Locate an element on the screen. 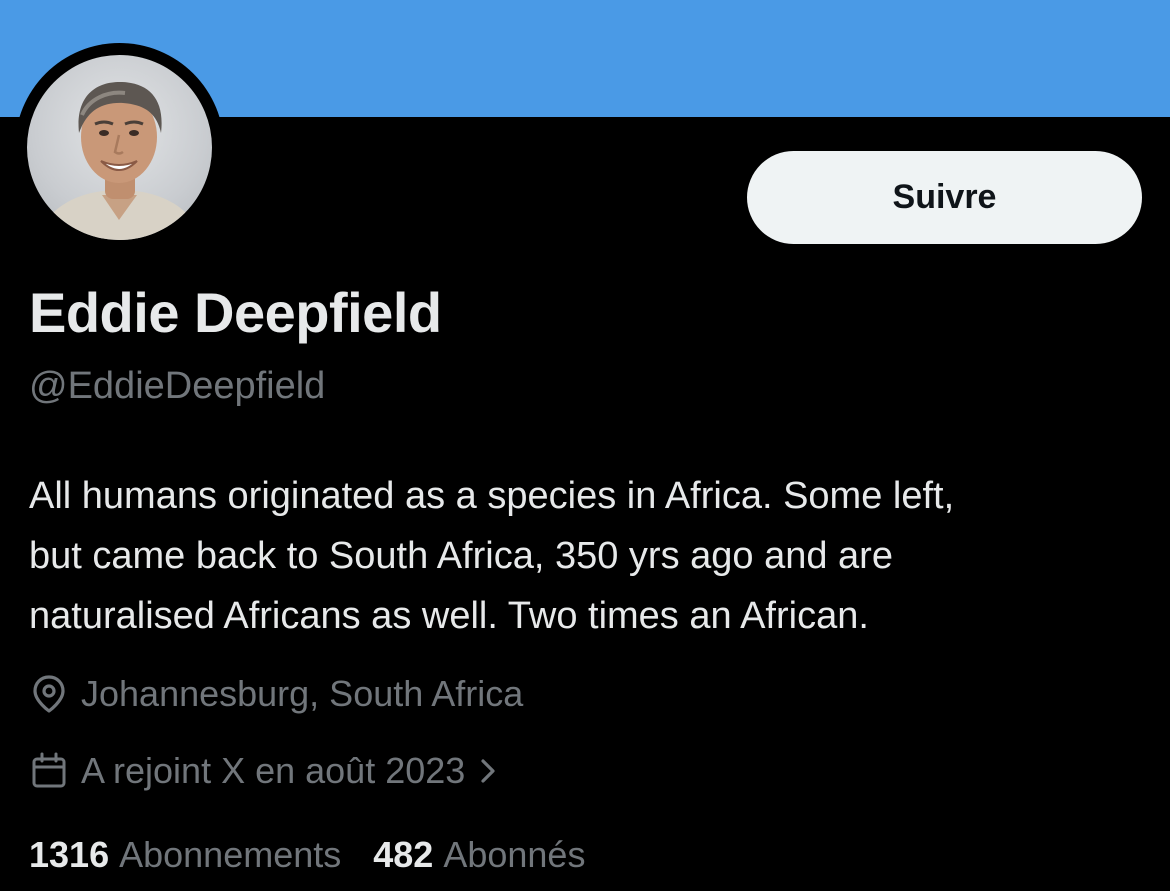  profile-stats: 1316 Abonnements 482 Abonnés is located at coordinates (323, 855).